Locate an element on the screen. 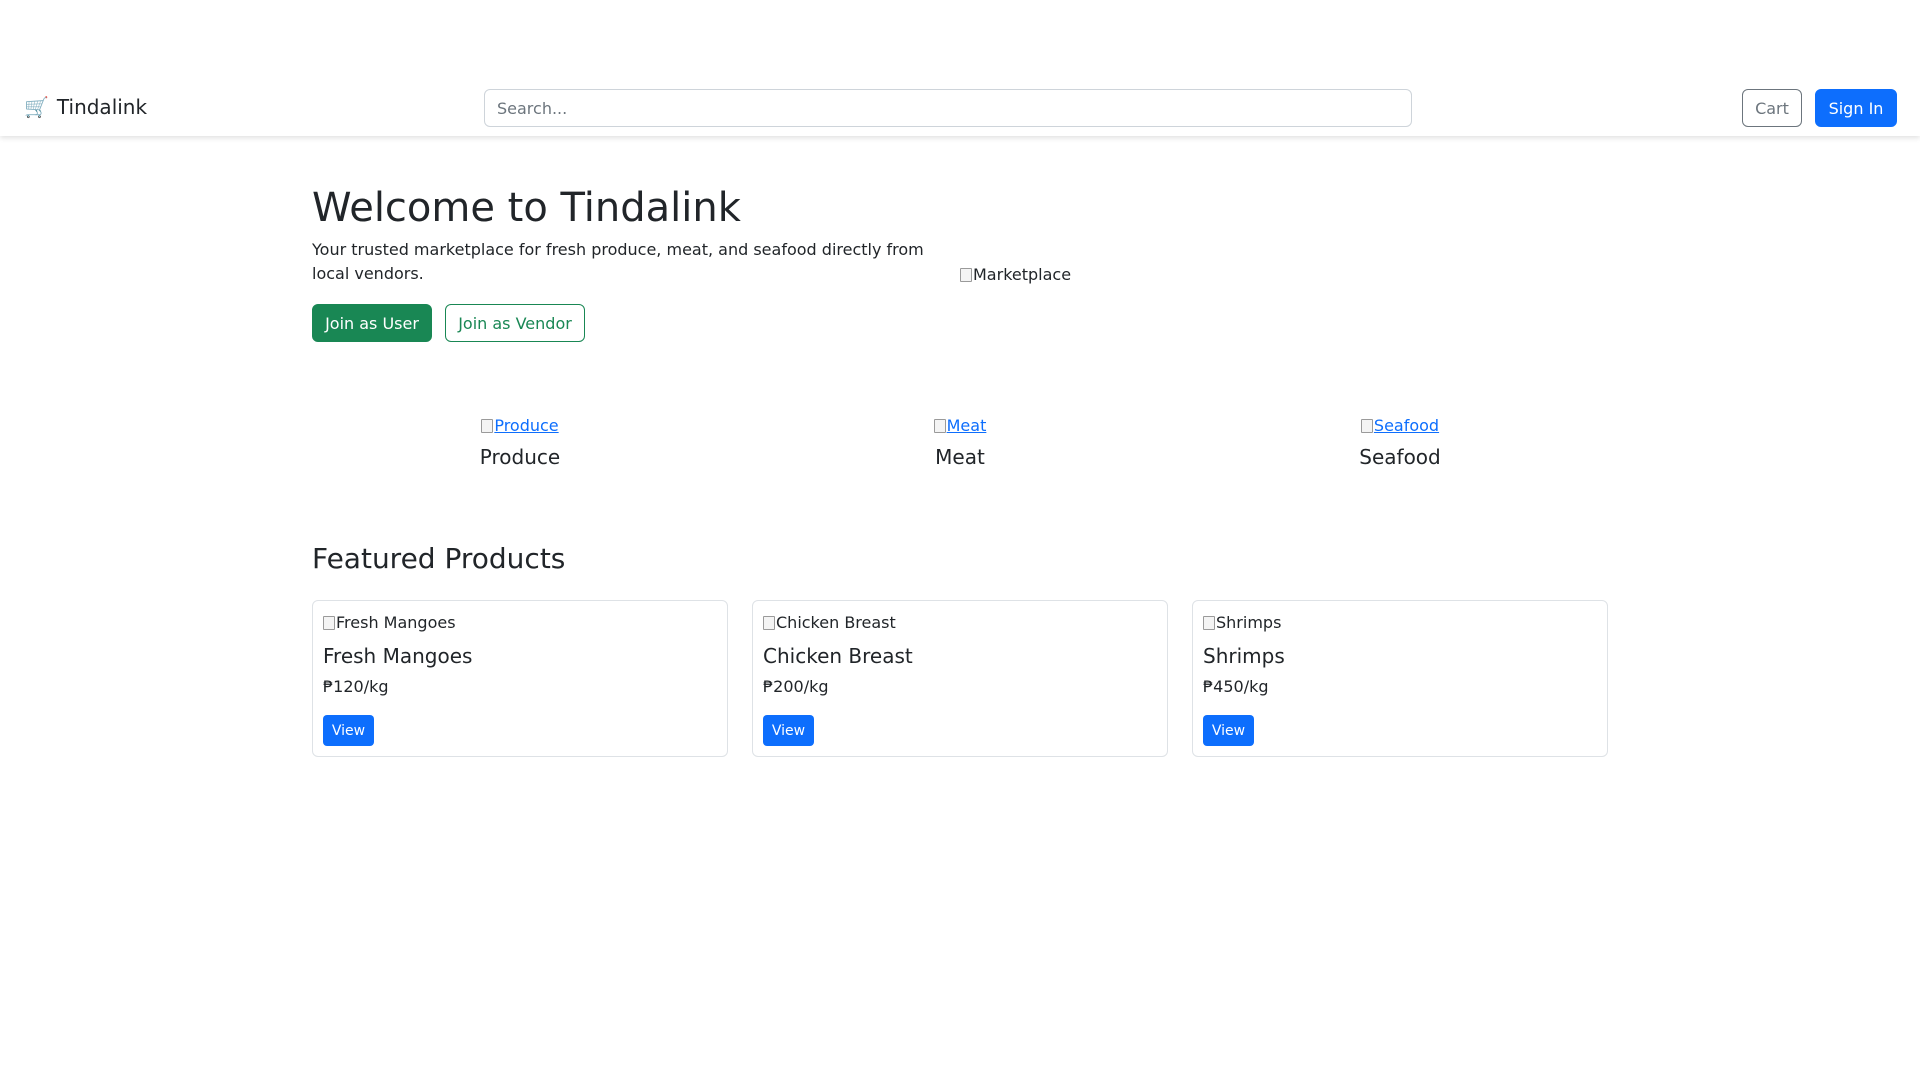 Image resolution: width=1920 pixels, height=1080 pixels. join-as-user-button: Join as User is located at coordinates (372, 323).